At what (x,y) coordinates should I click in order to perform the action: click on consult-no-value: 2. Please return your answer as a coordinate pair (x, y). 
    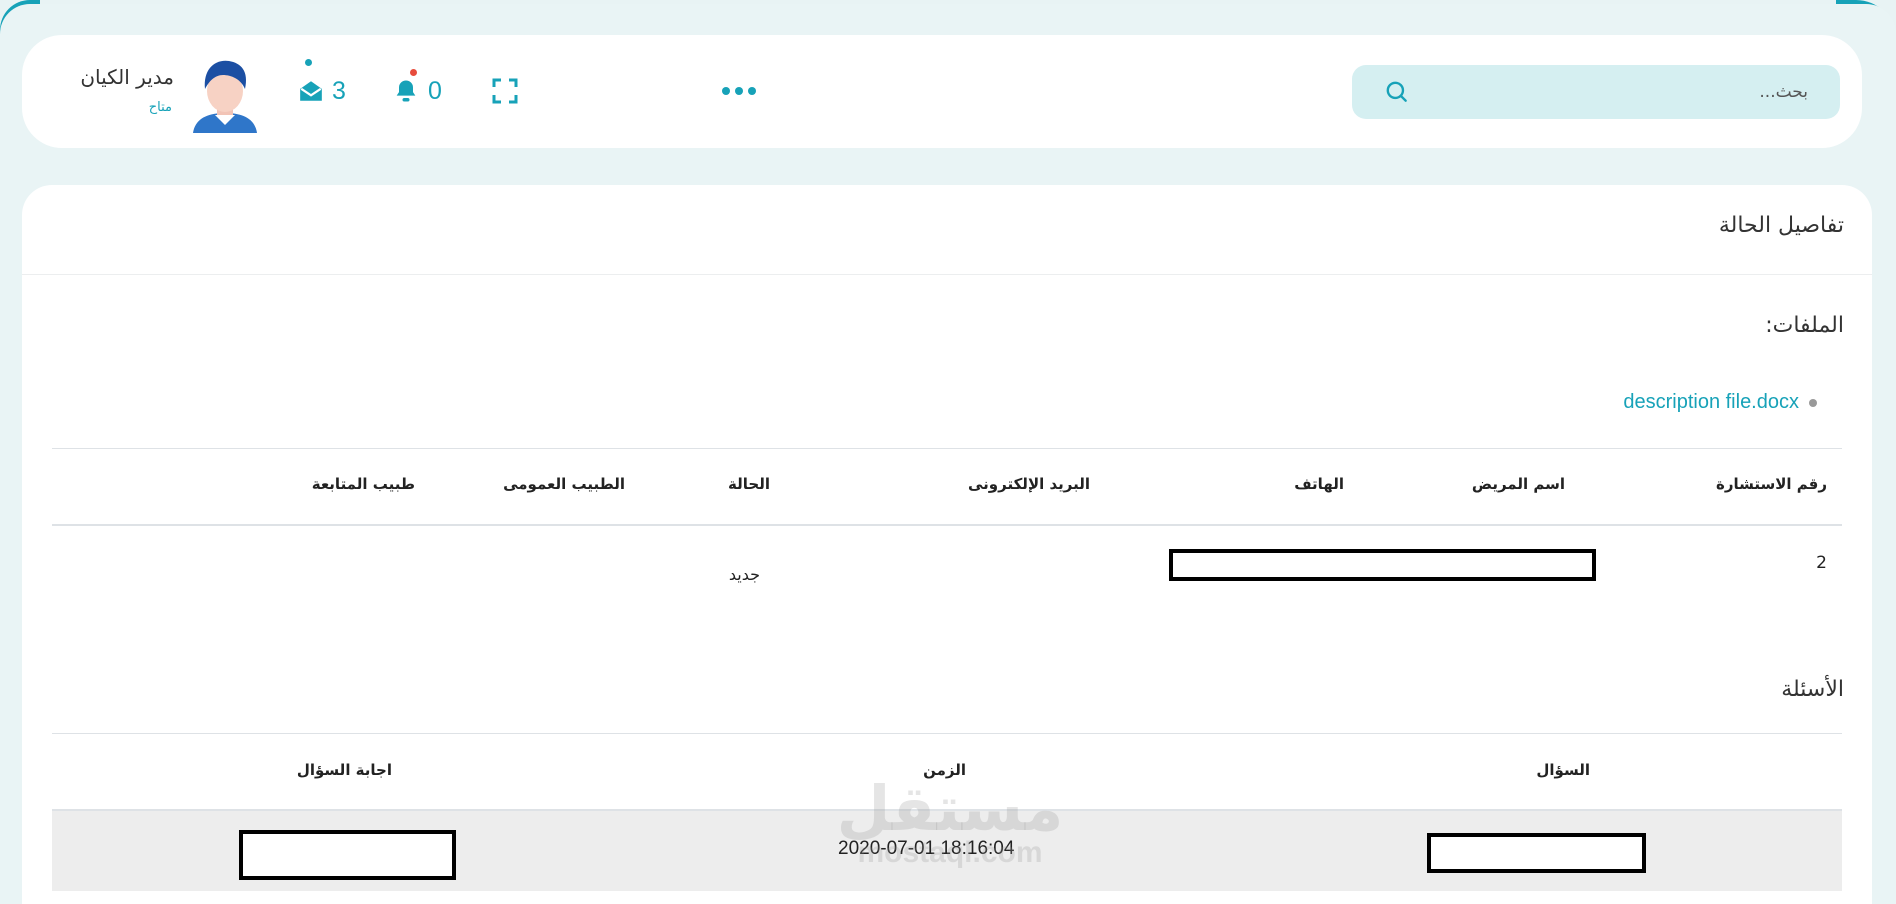
    Looking at the image, I should click on (1821, 563).